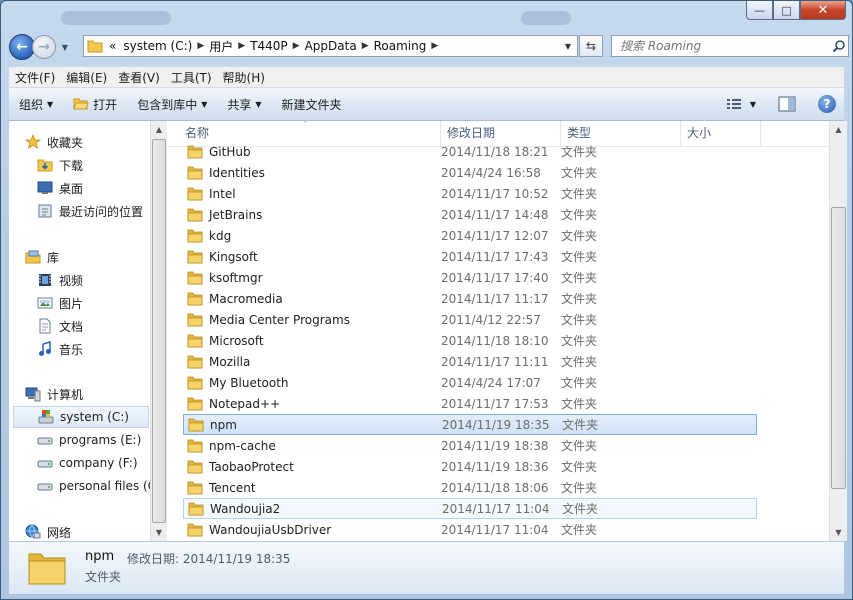 The height and width of the screenshot is (600, 853). Describe the element at coordinates (786, 10) in the screenshot. I see `maximize-button: □` at that location.